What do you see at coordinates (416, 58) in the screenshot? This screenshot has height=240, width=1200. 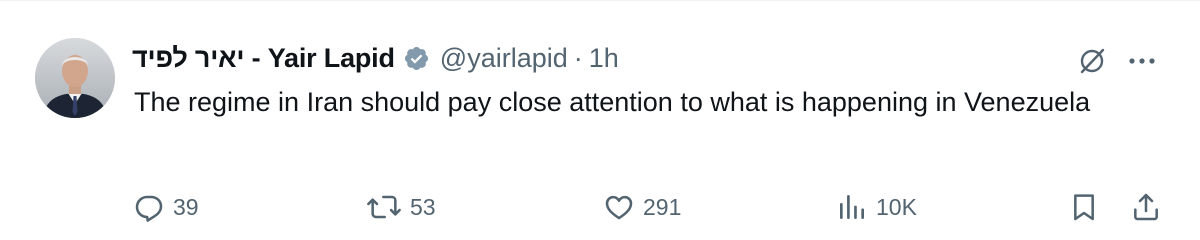 I see `verified-badge-icon` at bounding box center [416, 58].